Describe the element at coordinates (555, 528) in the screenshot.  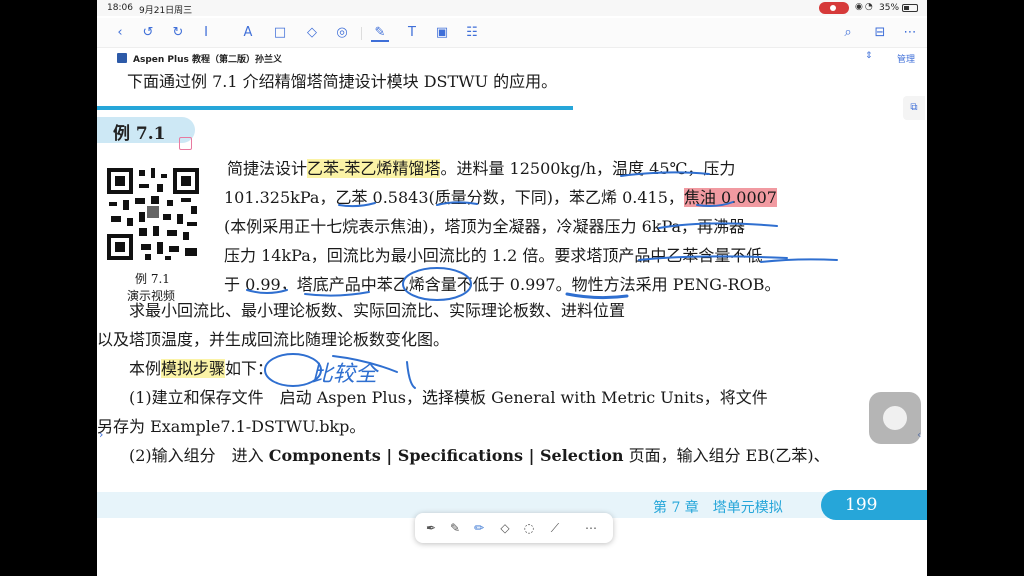
I see `ruler-icon: ⟋` at that location.